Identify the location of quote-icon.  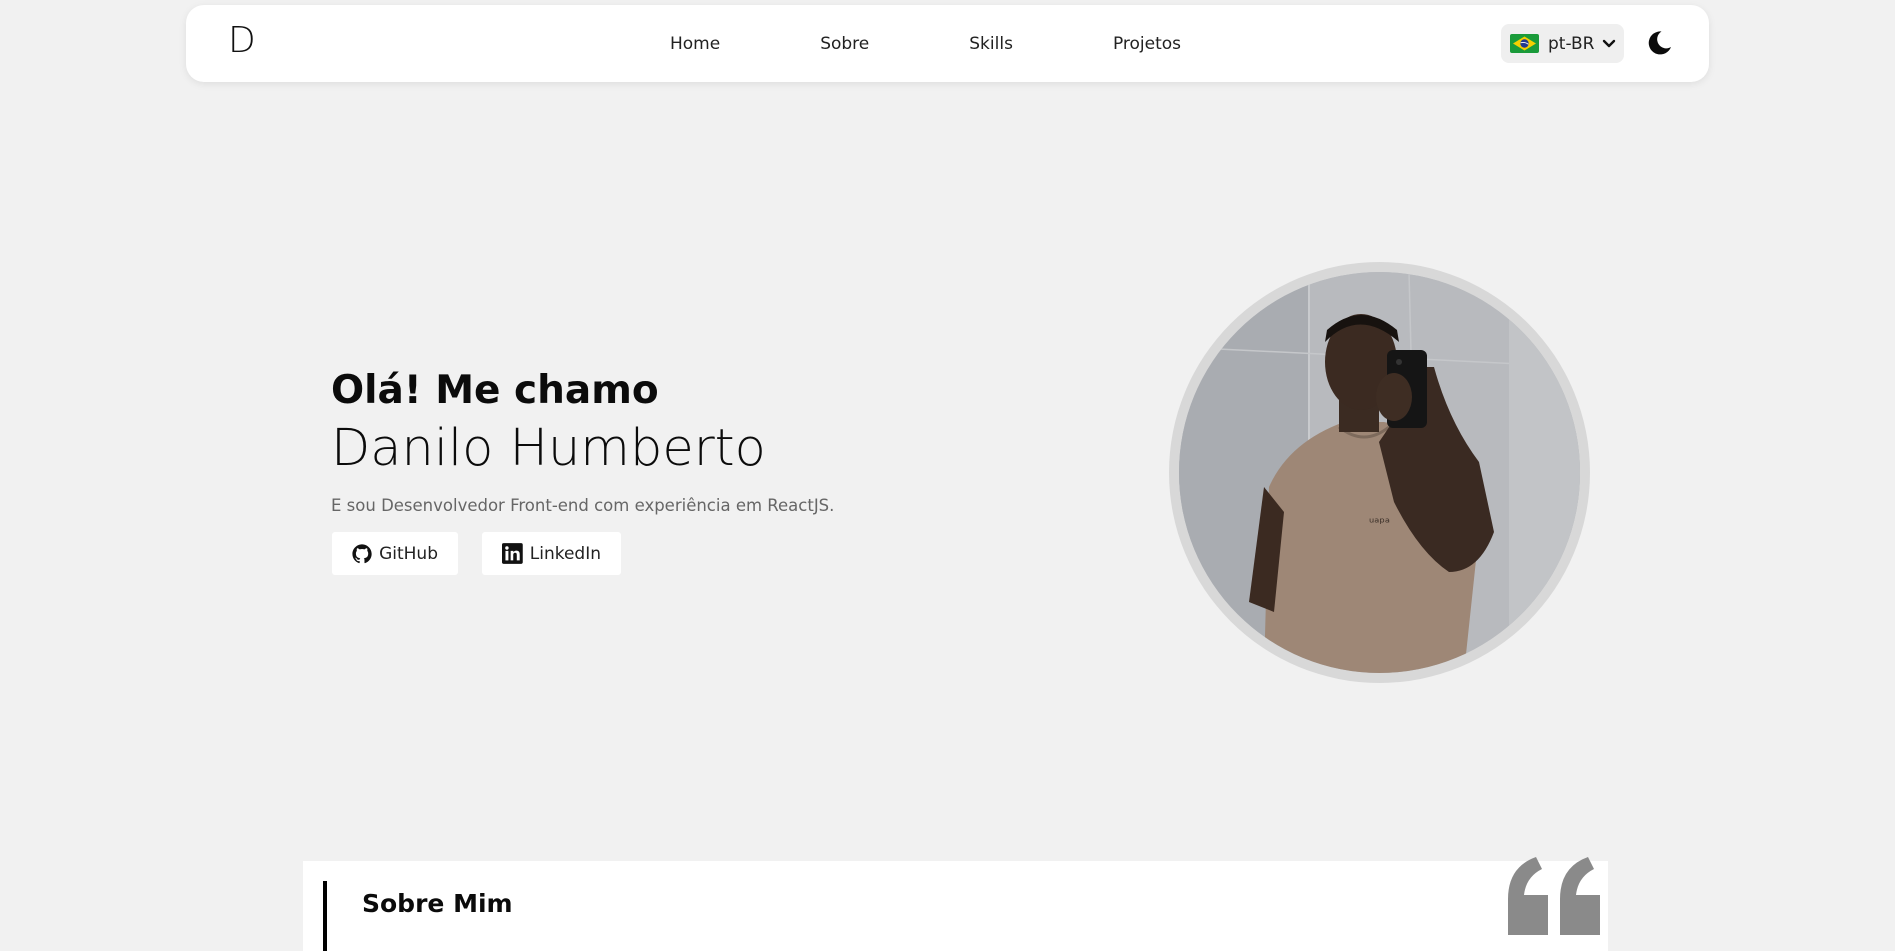
(1554, 896).